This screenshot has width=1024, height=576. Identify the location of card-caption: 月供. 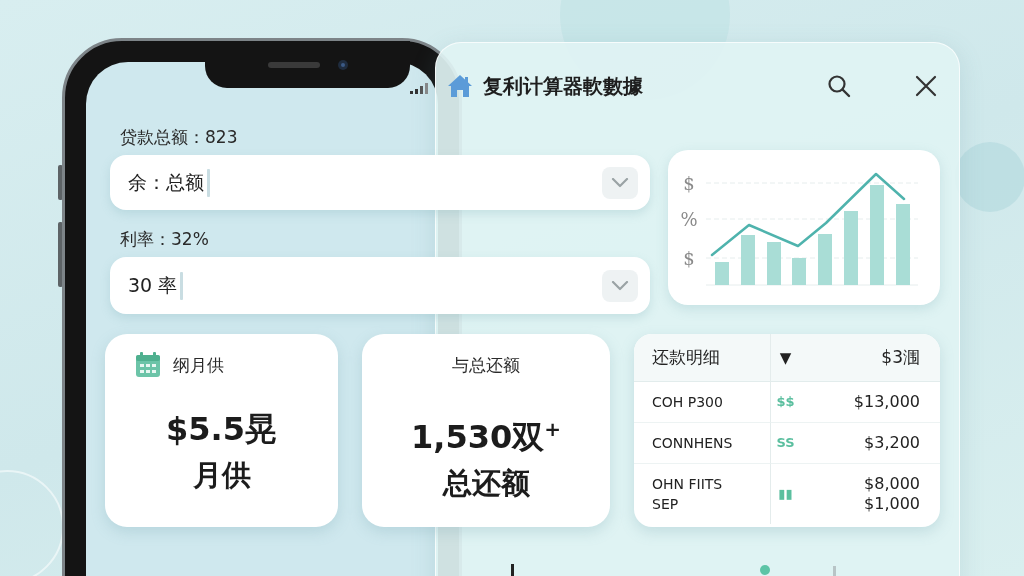
(221, 475).